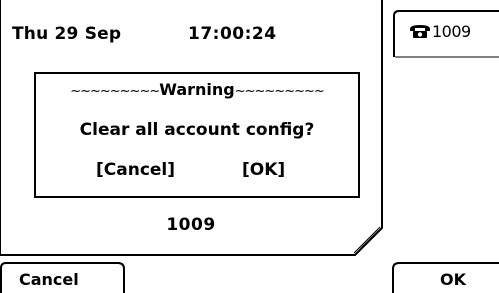 This screenshot has height=293, width=499. Describe the element at coordinates (135, 170) in the screenshot. I see `dialog-cancel-button: [Cancel]` at that location.